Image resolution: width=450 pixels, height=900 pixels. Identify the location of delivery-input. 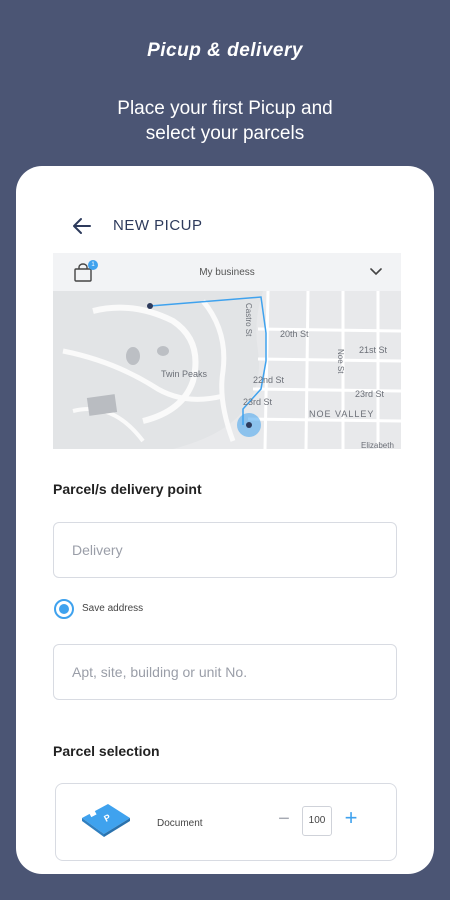
(225, 550).